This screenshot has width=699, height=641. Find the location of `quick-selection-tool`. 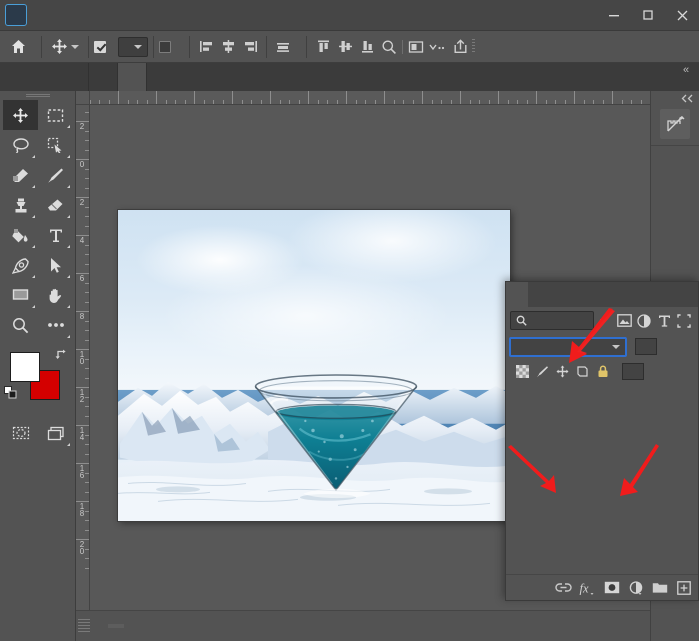

quick-selection-tool is located at coordinates (55, 145).